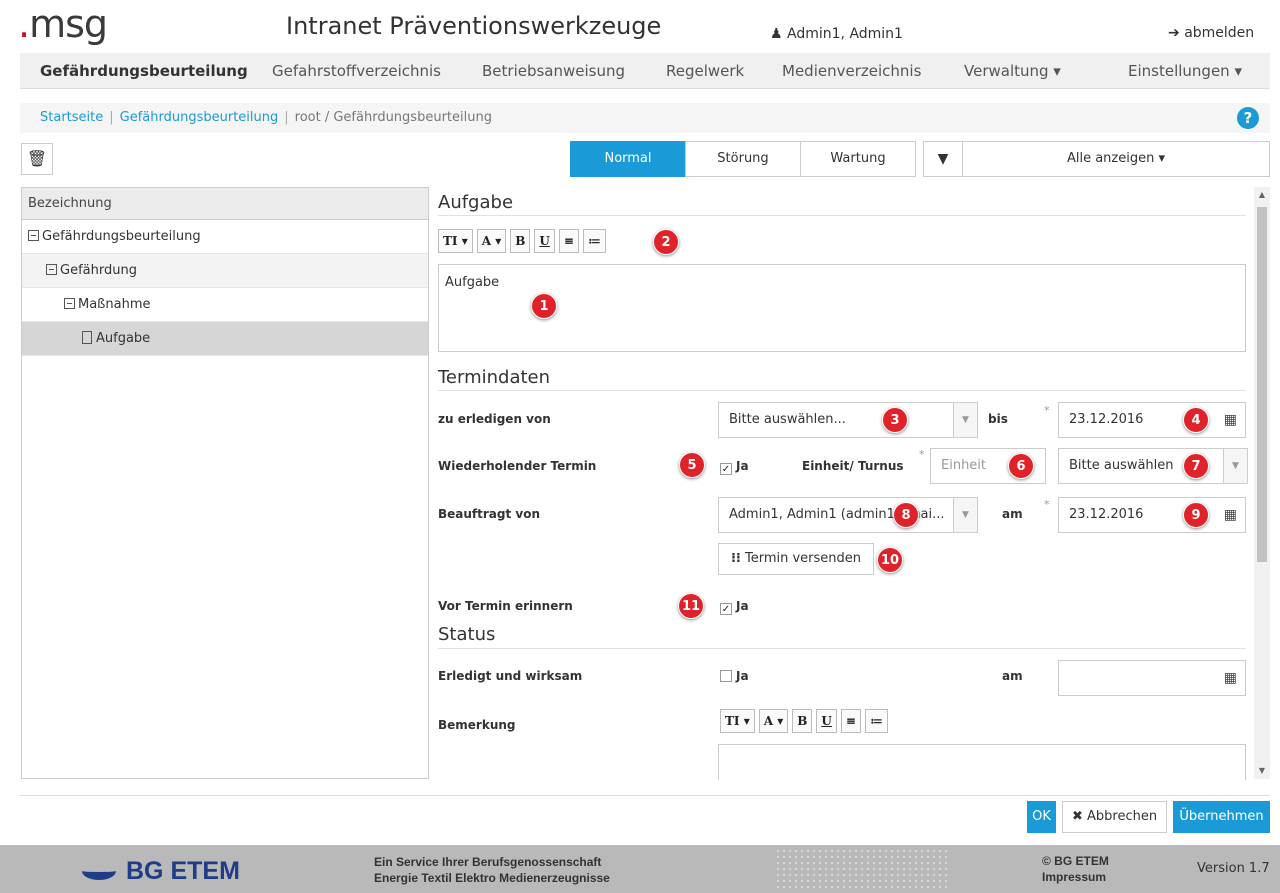 The image size is (1280, 893). Describe the element at coordinates (99, 871) in the screenshot. I see `bg-etem-logo-mark` at that location.